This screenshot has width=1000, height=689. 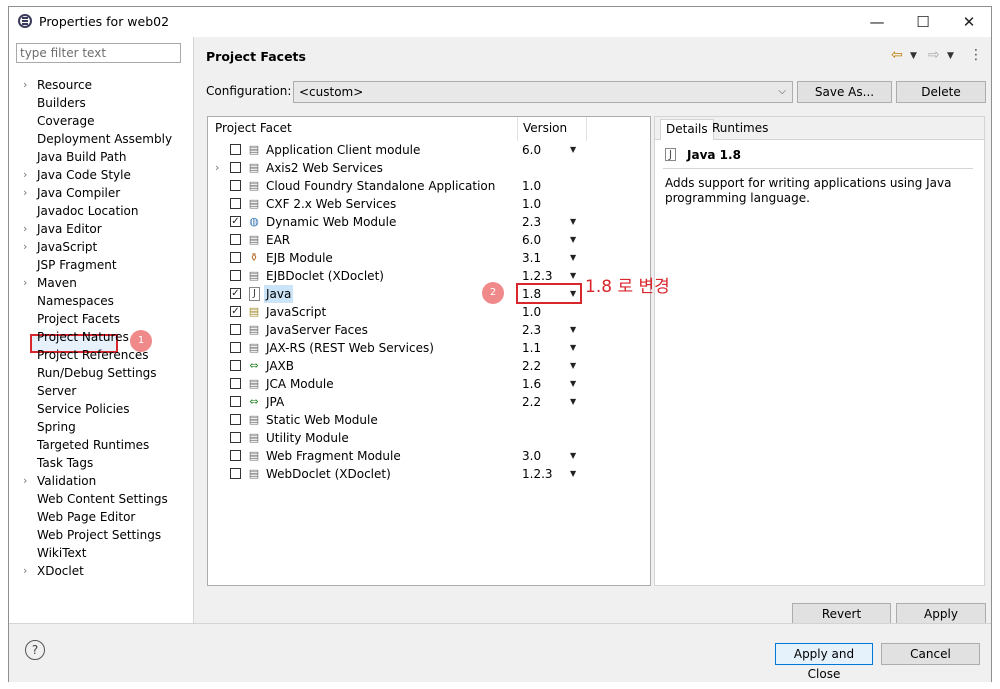 I want to click on table-row: ▤ JavaServer Faces 2.3 ▼, so click(x=429, y=330).